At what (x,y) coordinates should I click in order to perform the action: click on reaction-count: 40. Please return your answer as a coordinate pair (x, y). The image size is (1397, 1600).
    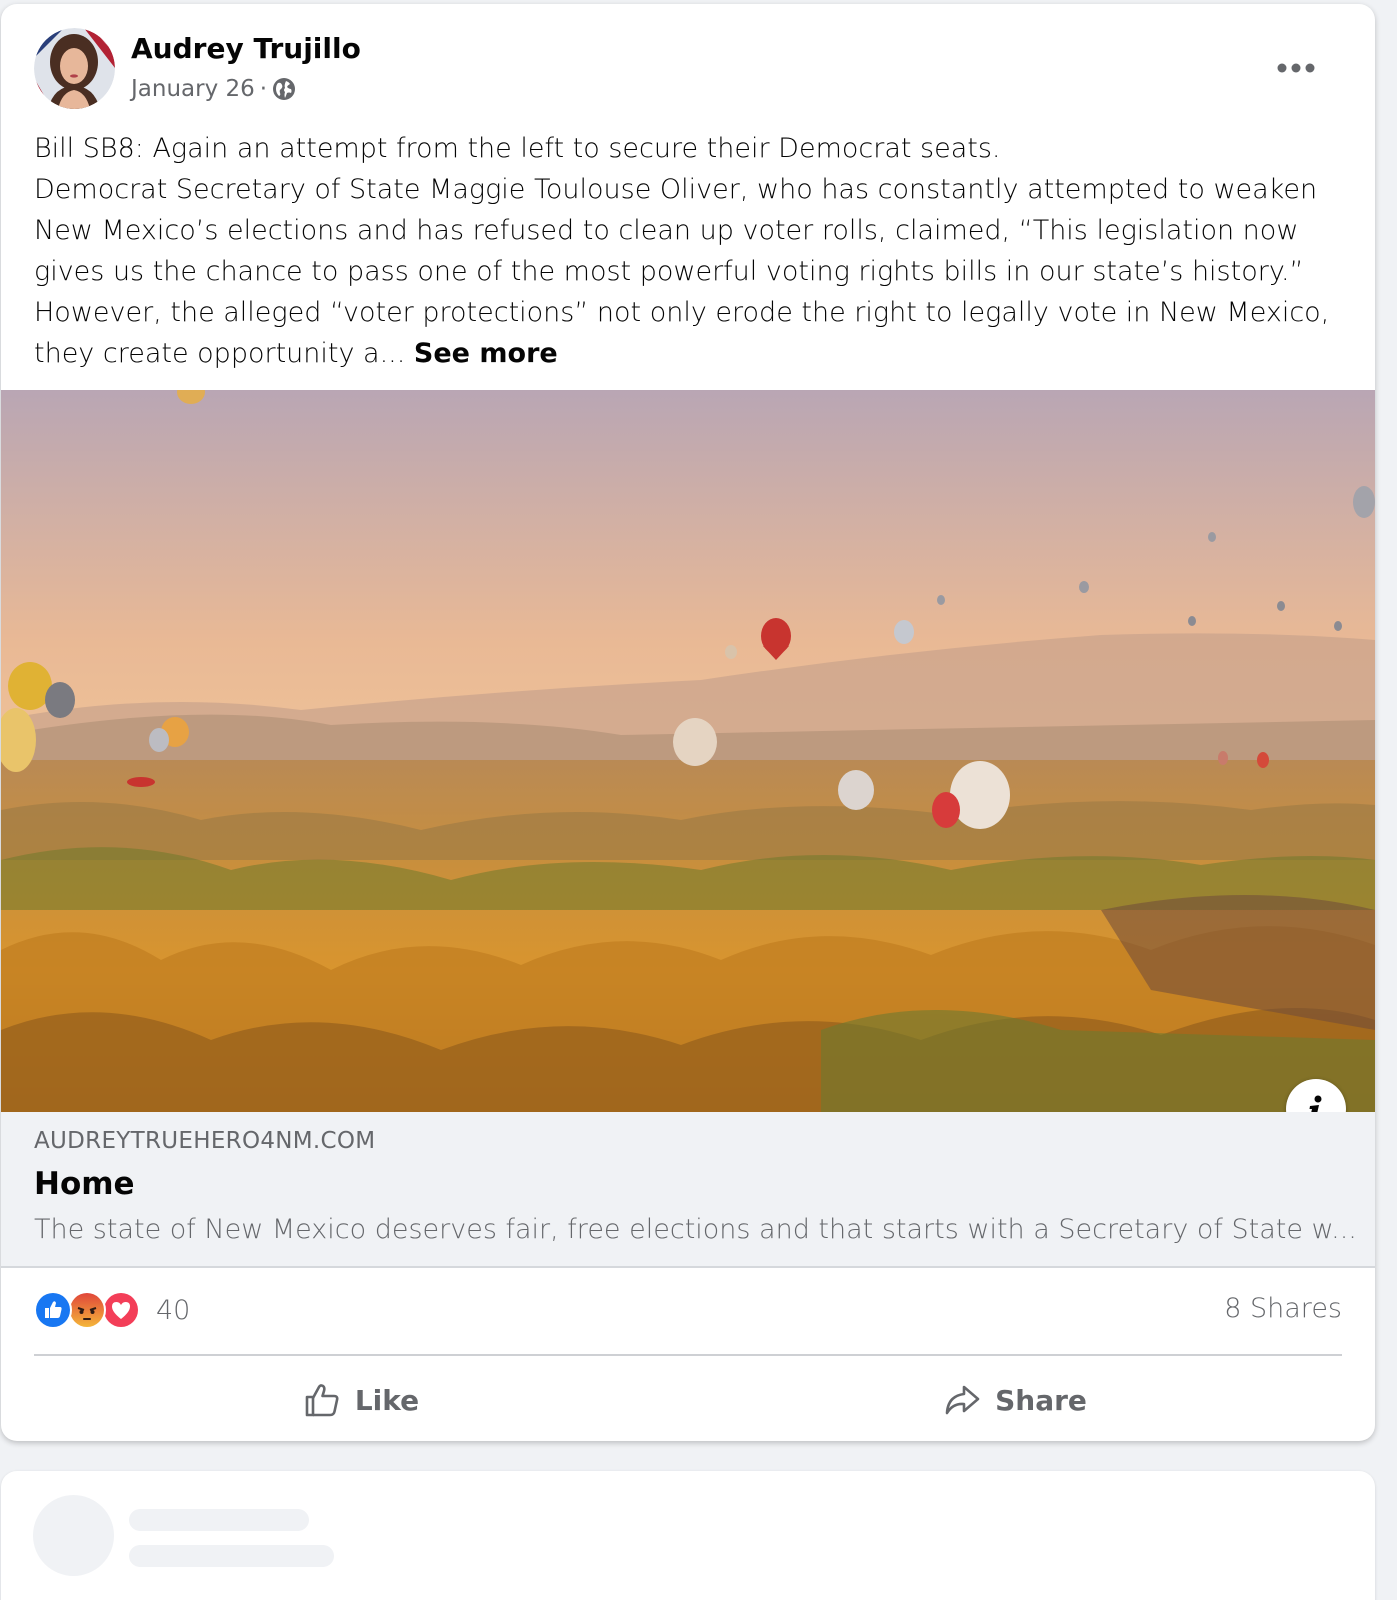
    Looking at the image, I should click on (173, 1310).